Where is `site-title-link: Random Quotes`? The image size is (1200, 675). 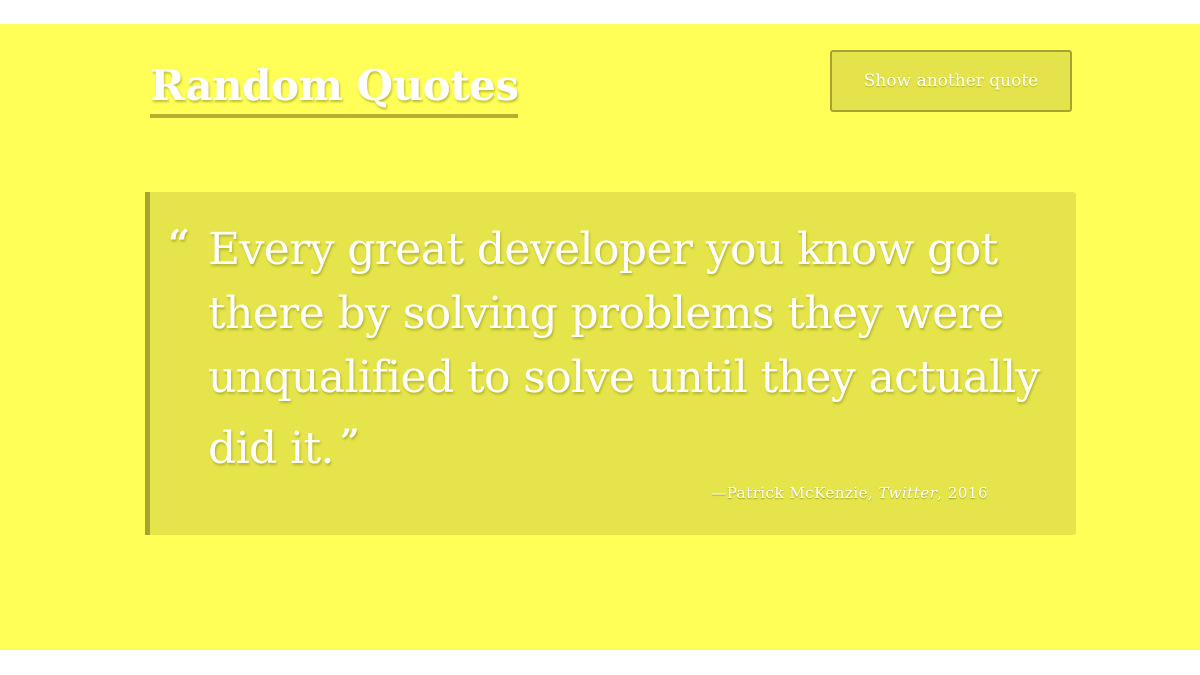 site-title-link: Random Quotes is located at coordinates (334, 89).